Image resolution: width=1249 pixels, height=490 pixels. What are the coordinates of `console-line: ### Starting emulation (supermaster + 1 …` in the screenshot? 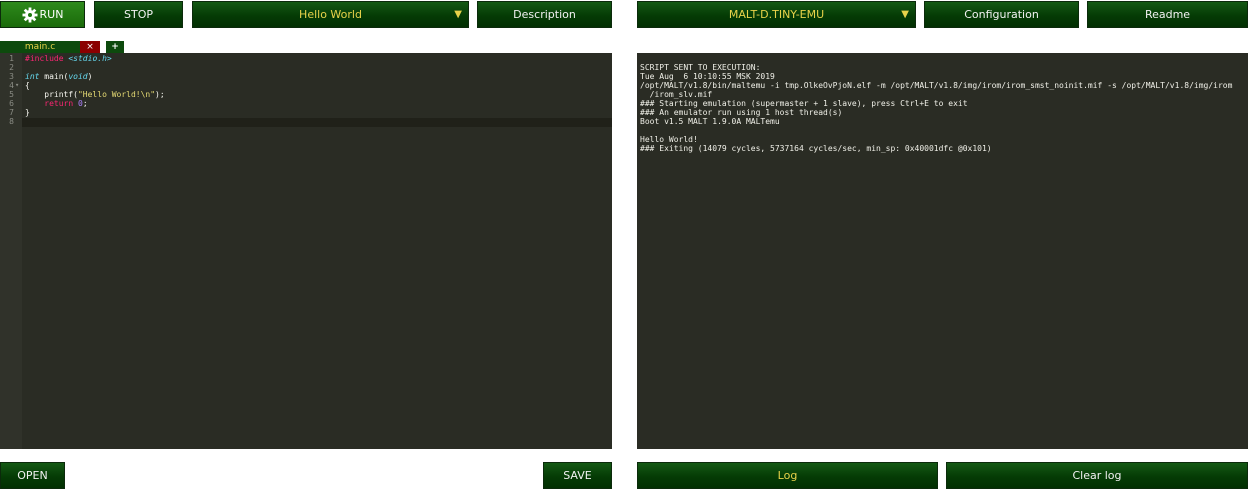 It's located at (804, 103).